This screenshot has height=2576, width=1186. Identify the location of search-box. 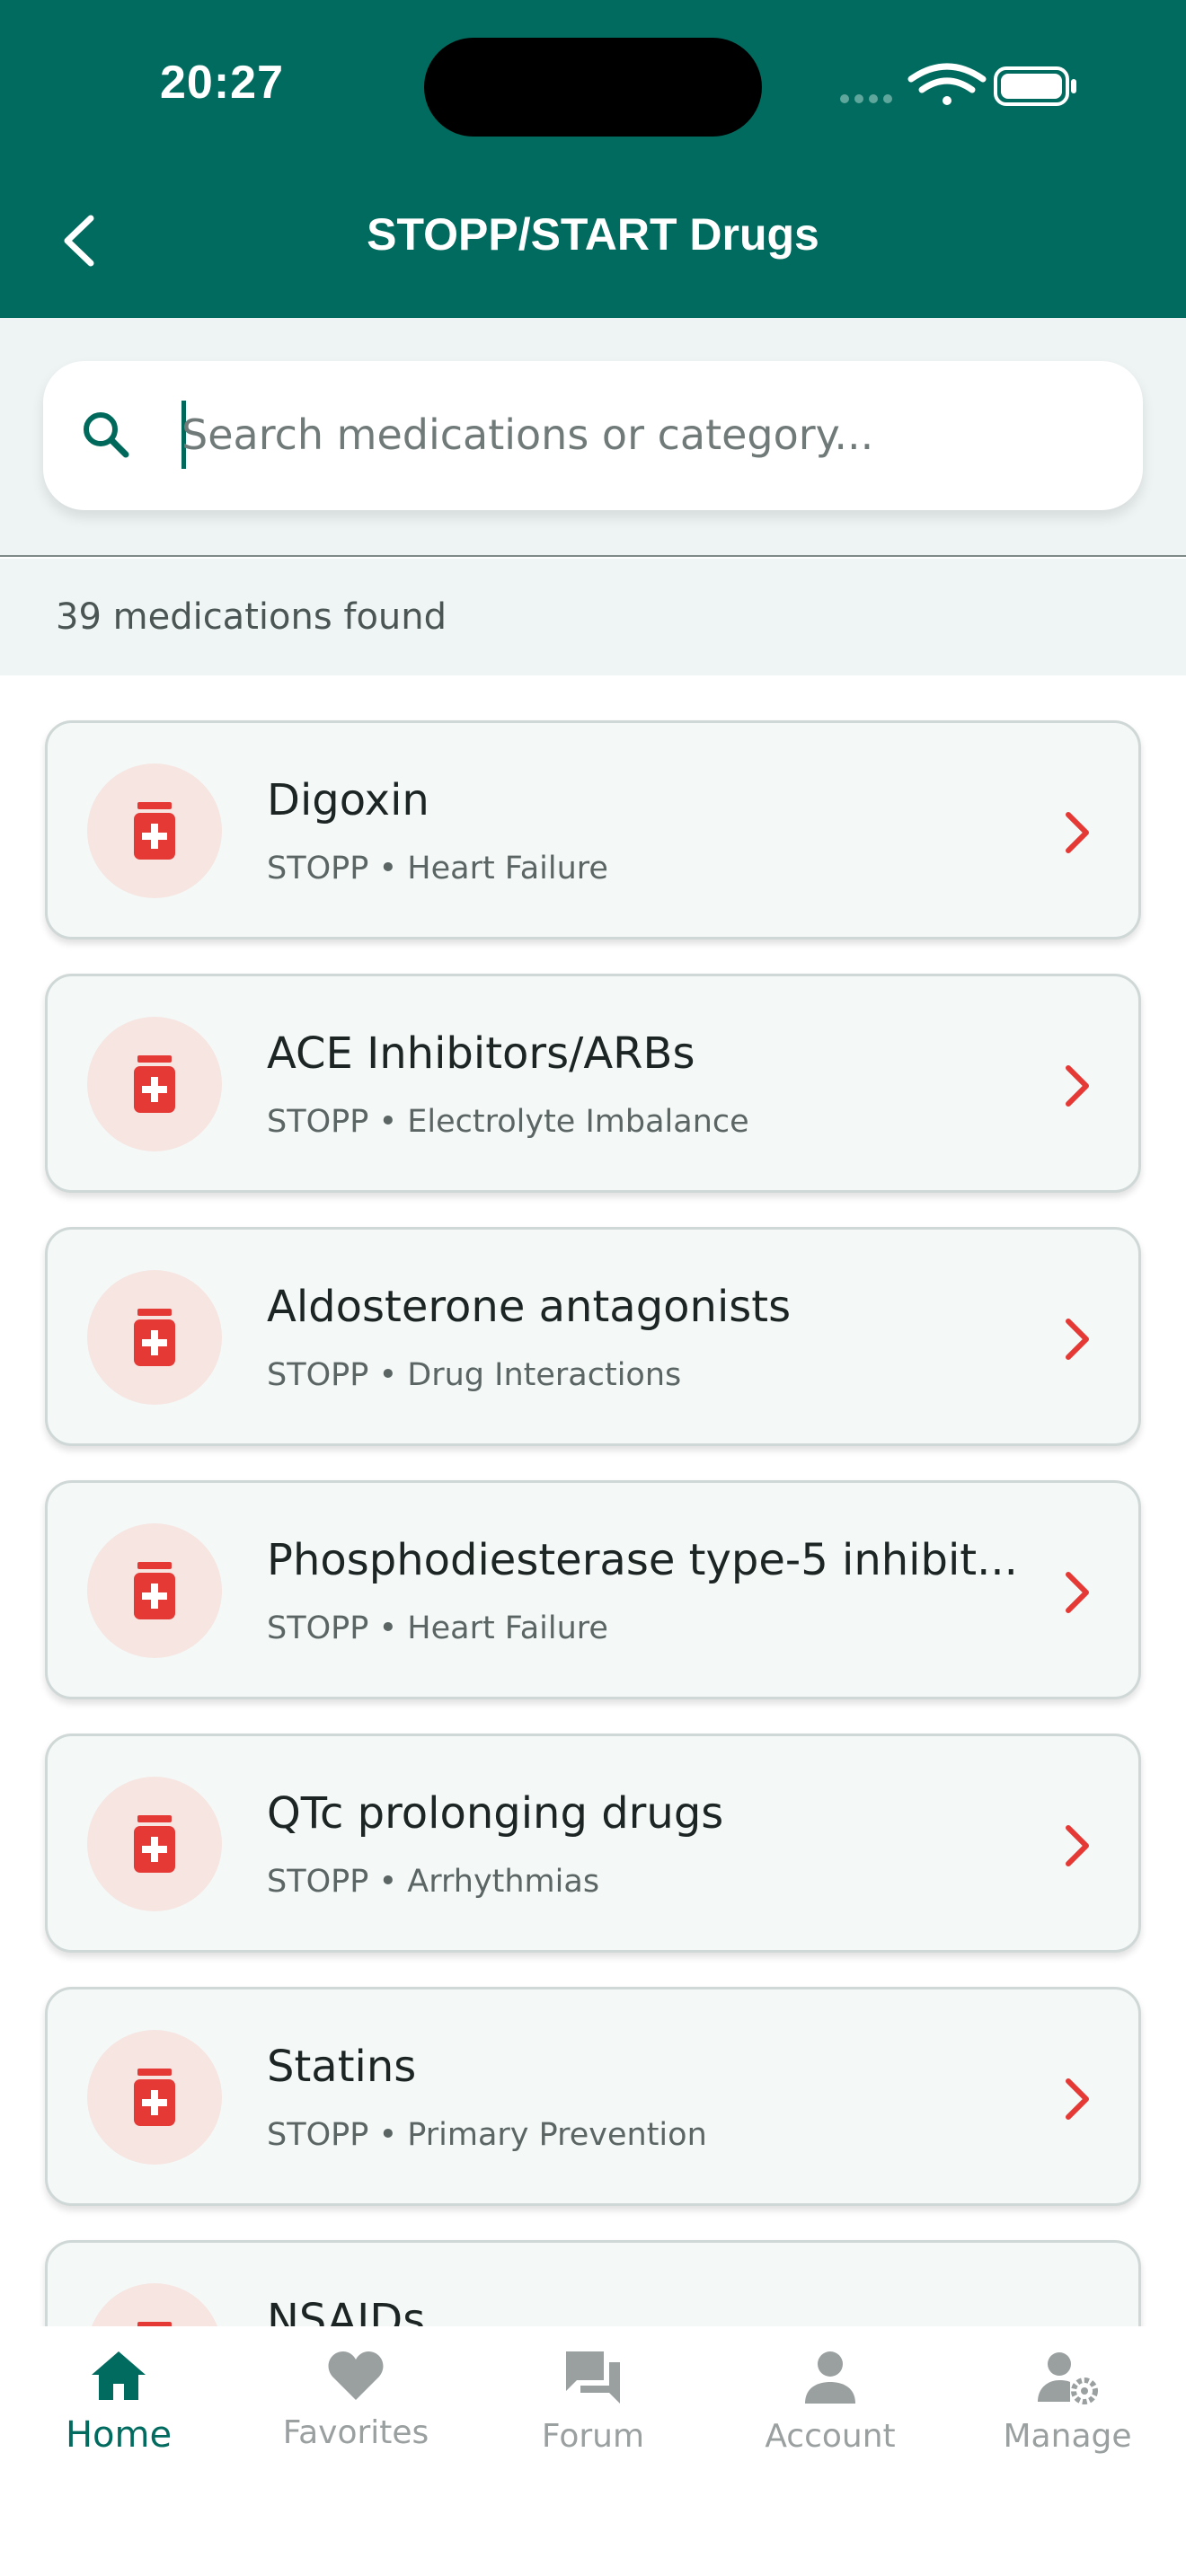
(593, 435).